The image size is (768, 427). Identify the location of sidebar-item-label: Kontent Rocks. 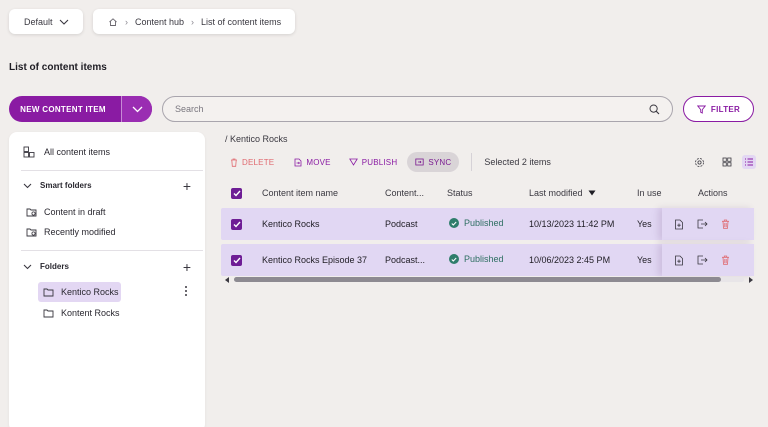
(90, 313).